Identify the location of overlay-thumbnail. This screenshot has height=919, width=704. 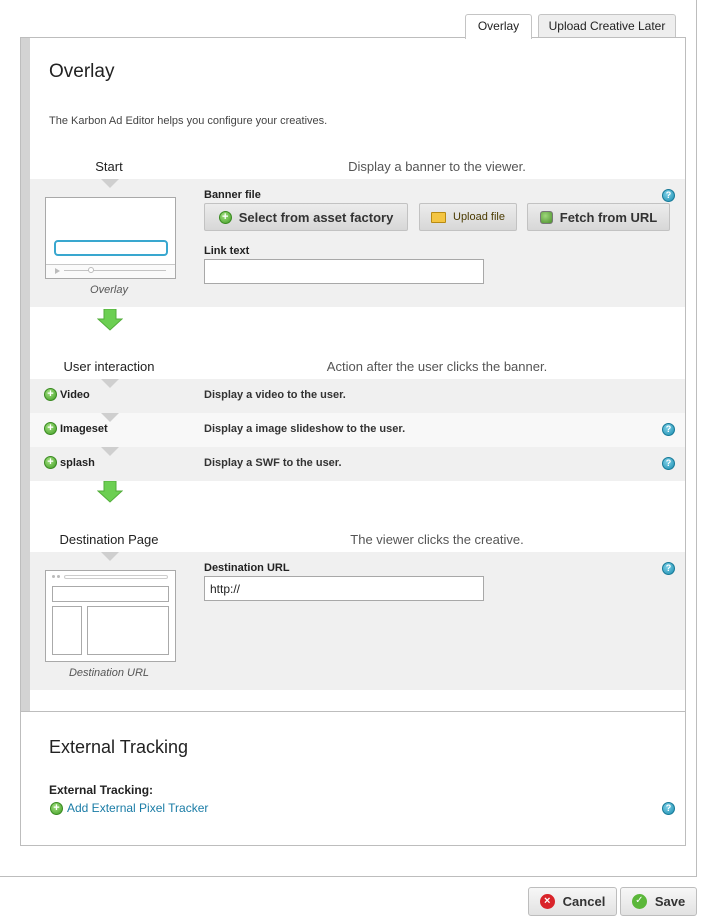
(110, 238).